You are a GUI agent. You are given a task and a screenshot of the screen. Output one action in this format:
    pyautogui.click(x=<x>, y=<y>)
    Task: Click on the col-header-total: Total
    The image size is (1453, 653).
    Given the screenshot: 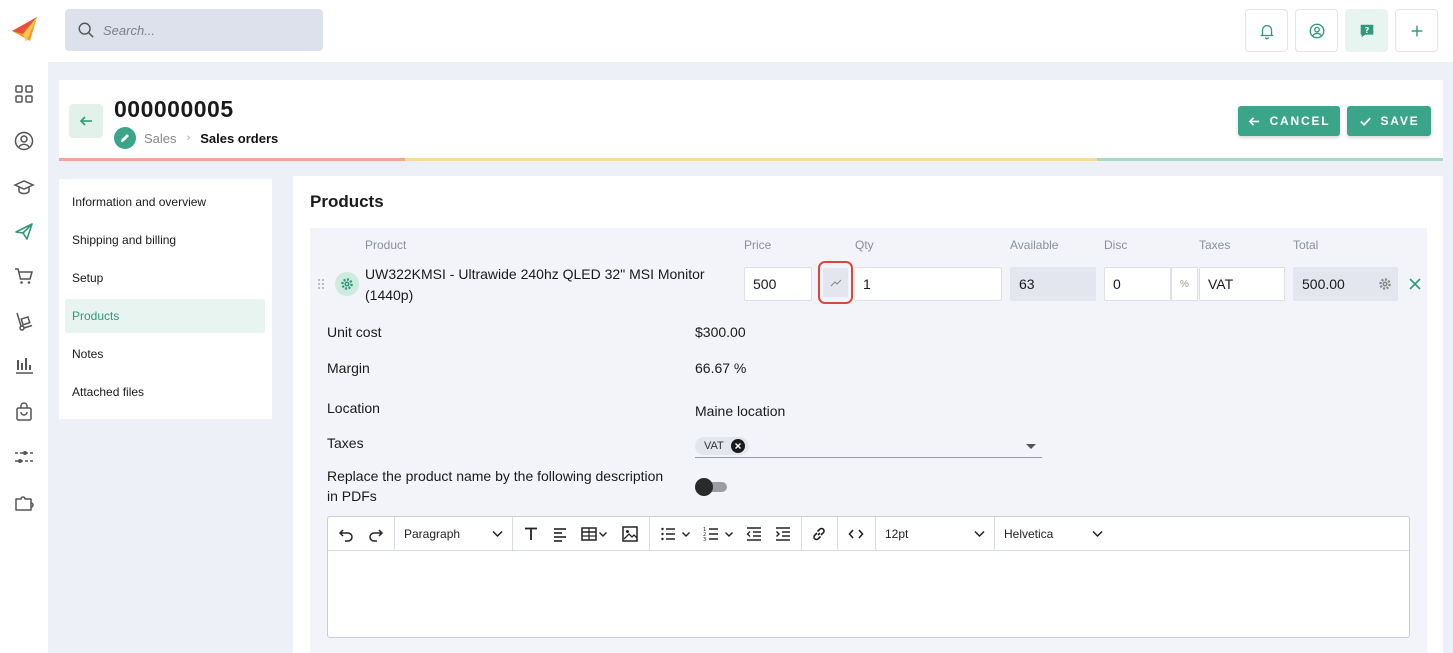 What is the action you would take?
    pyautogui.click(x=1306, y=245)
    